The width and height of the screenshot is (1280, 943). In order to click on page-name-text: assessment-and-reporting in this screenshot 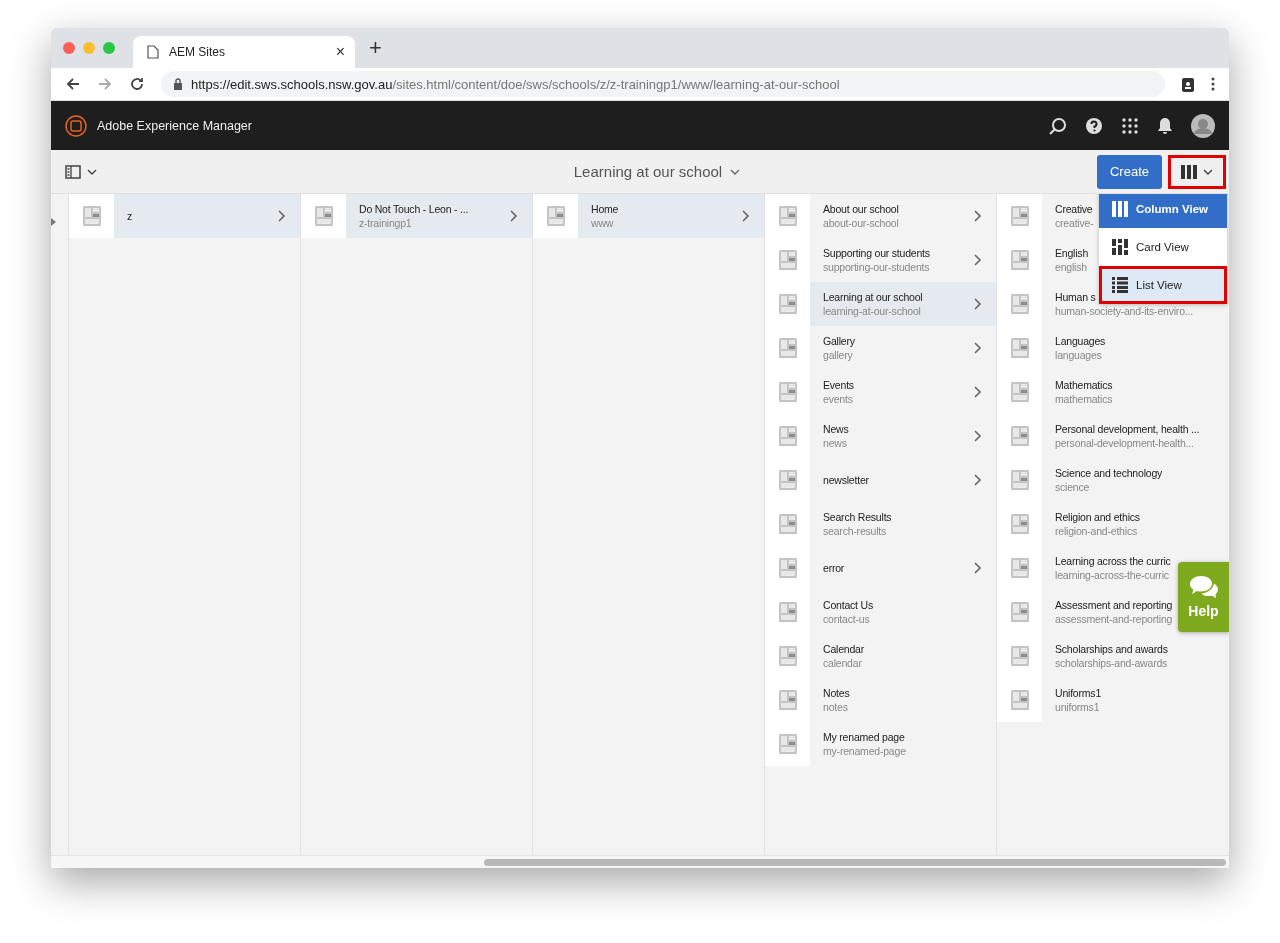, I will do `click(1114, 619)`.